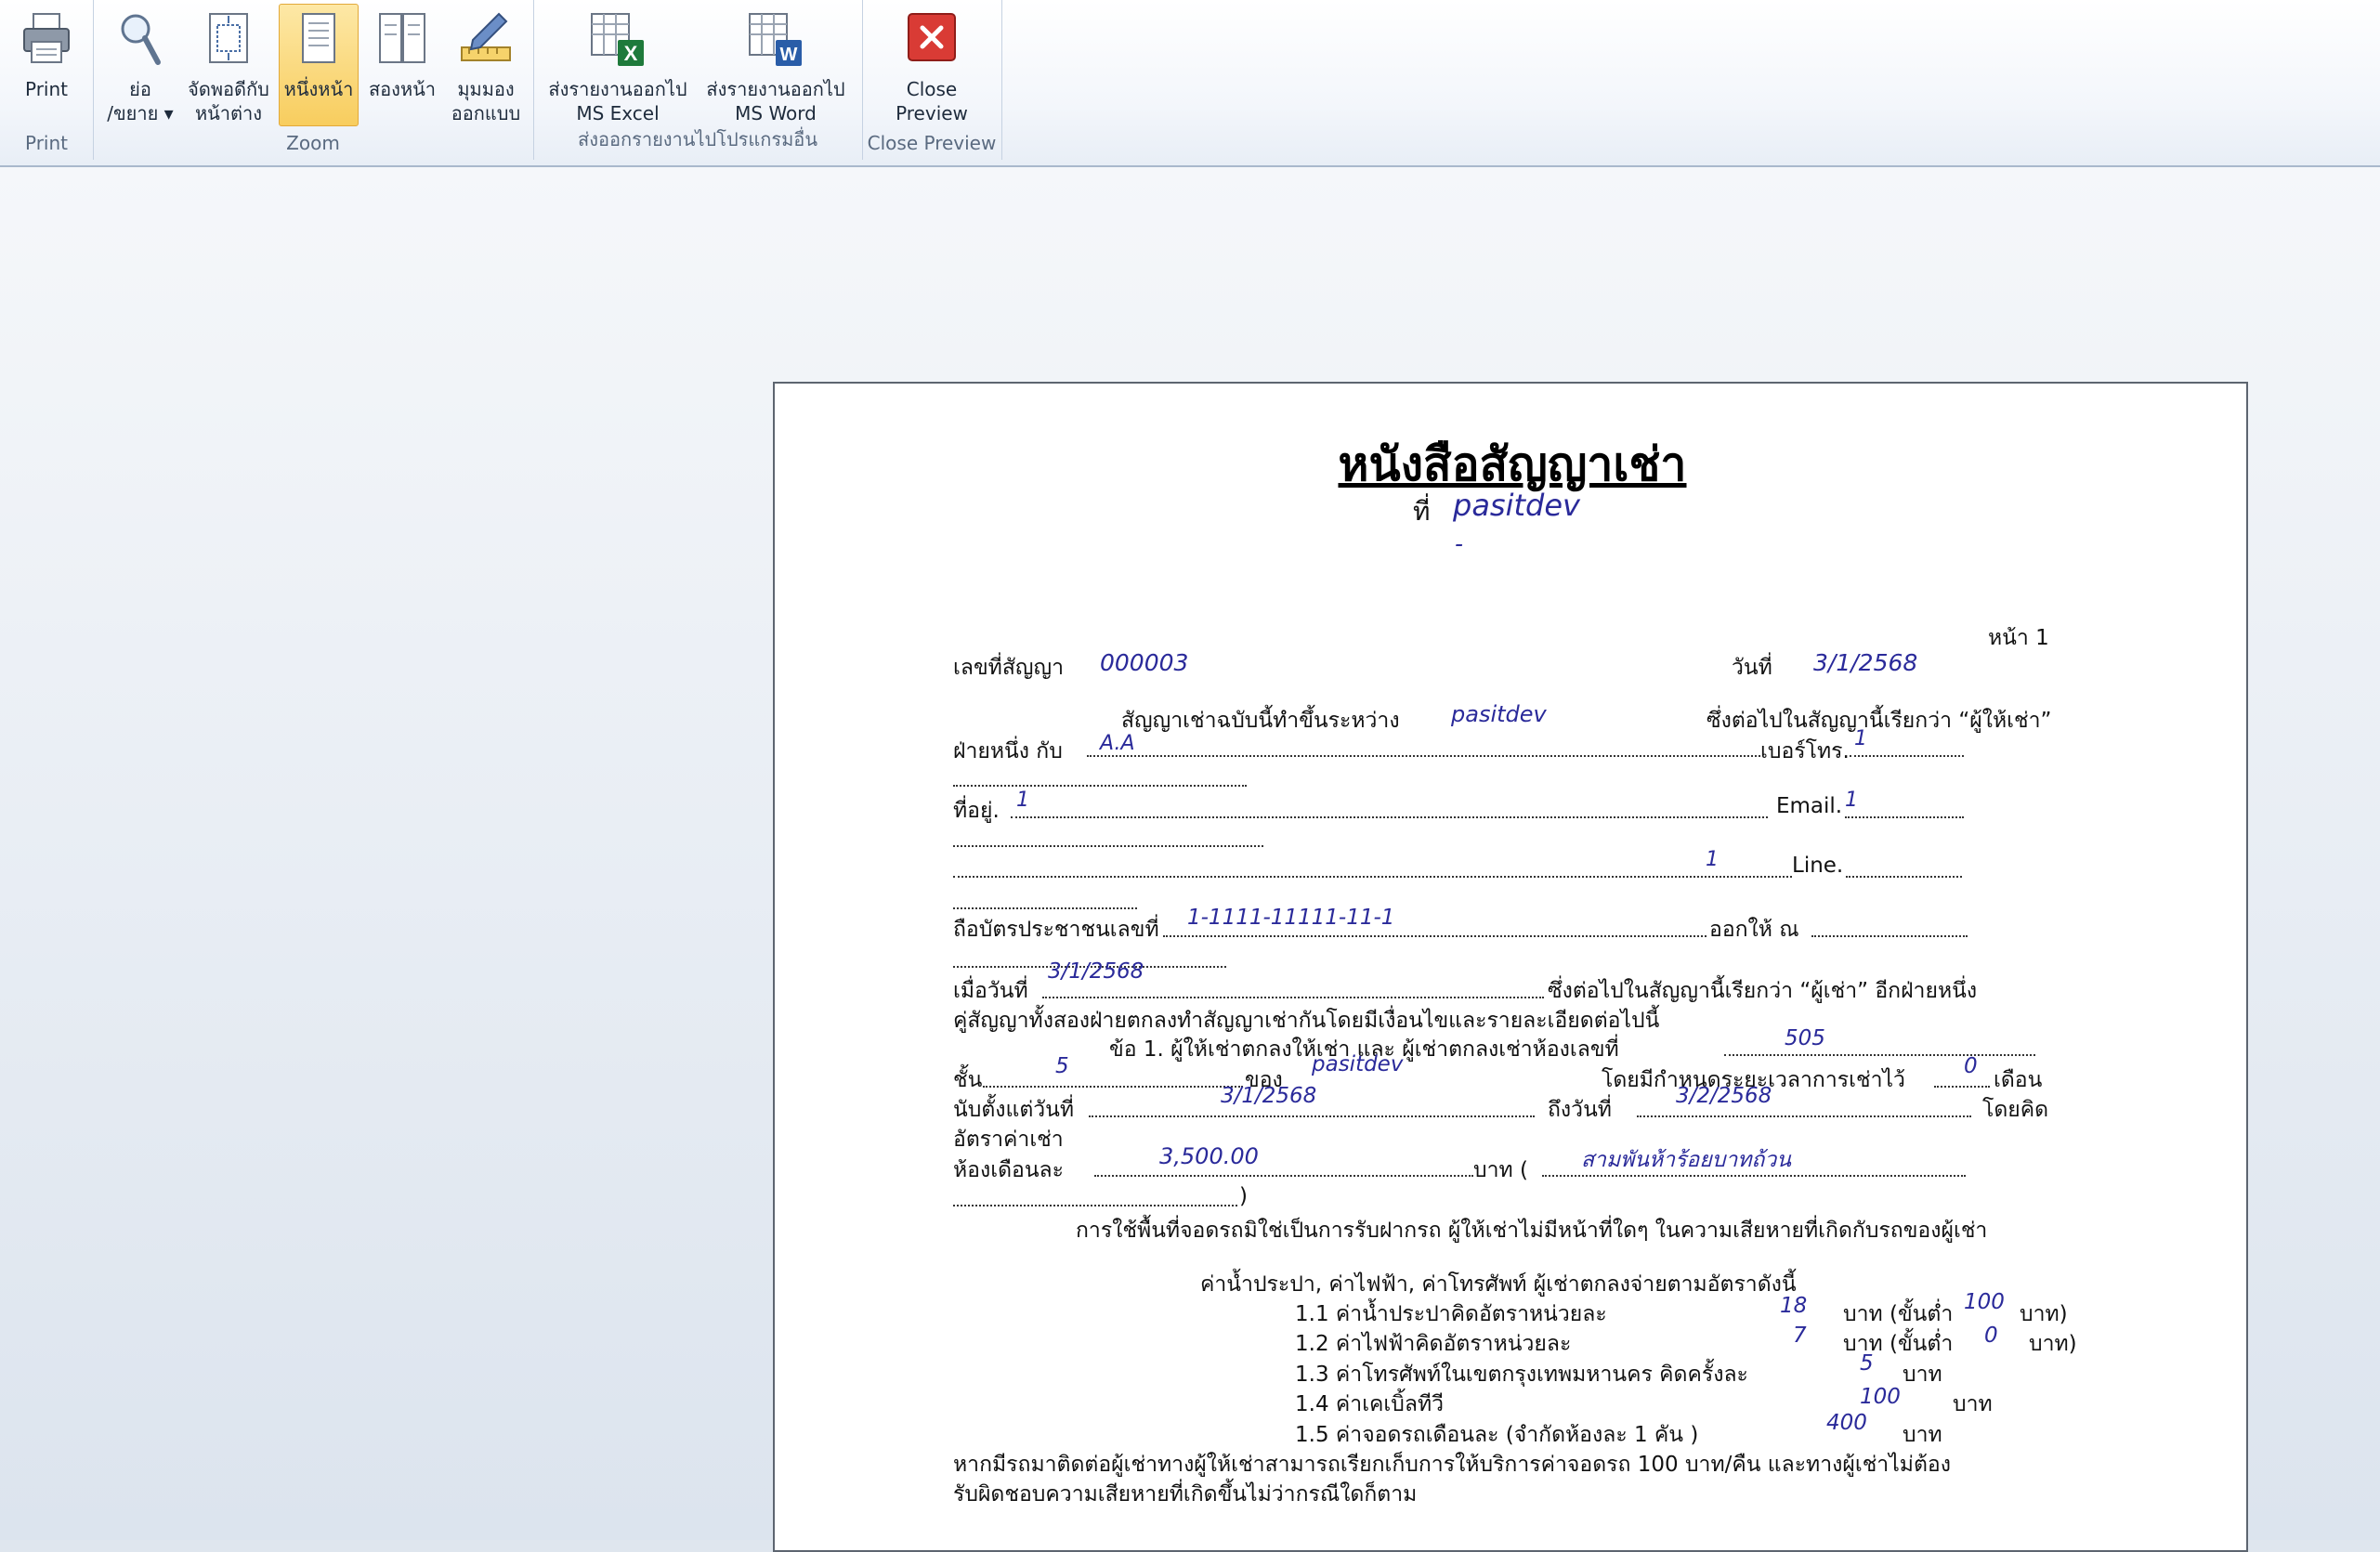 The width and height of the screenshot is (2380, 1552). I want to click on rent-value: 3,500.00, so click(1209, 1156).